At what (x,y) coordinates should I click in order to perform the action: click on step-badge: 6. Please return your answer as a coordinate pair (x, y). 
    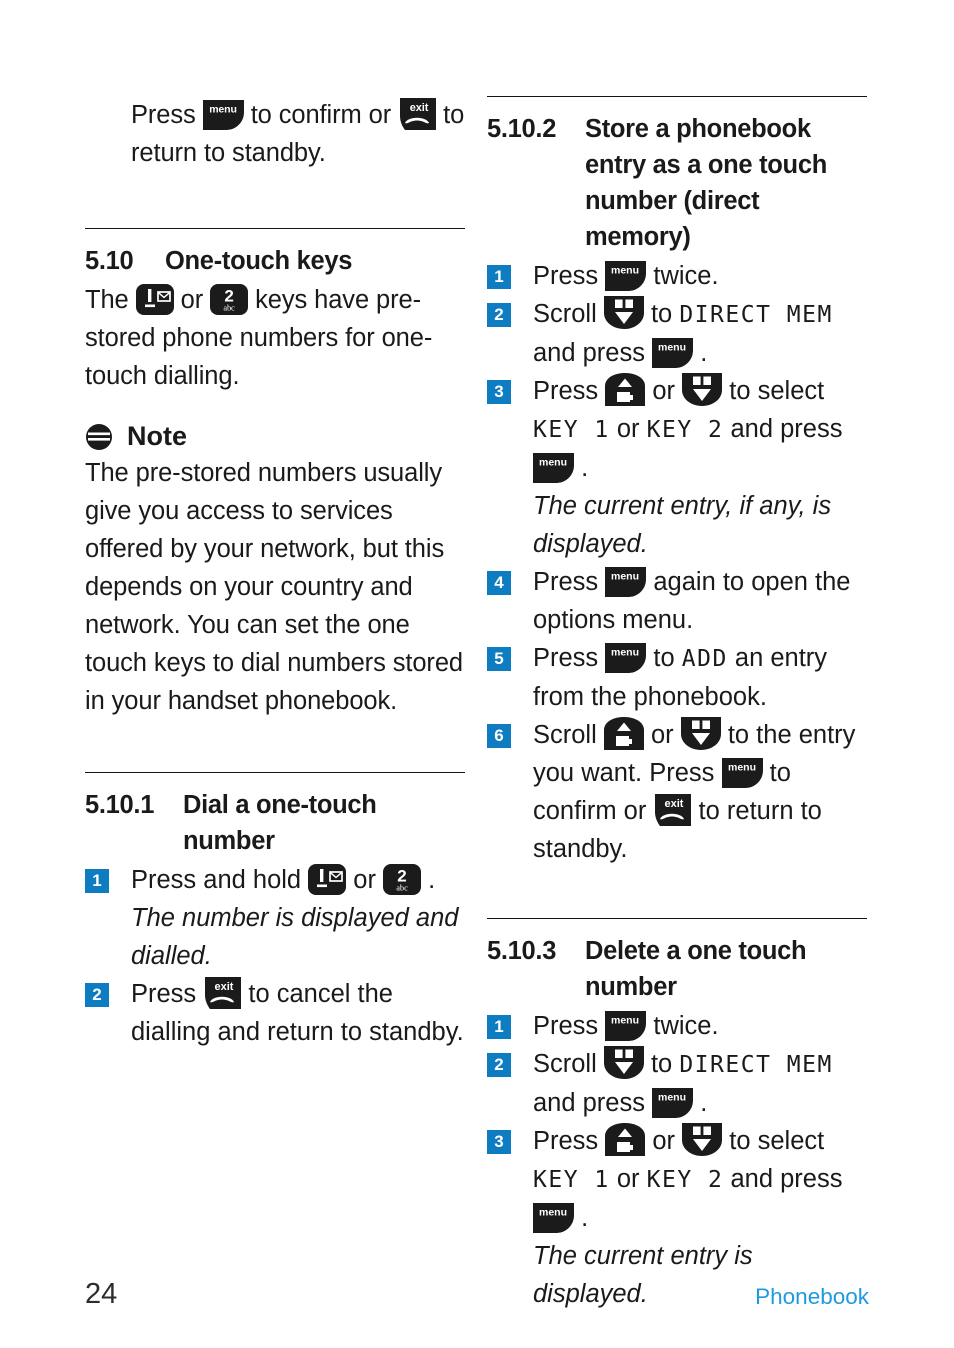
    Looking at the image, I should click on (499, 736).